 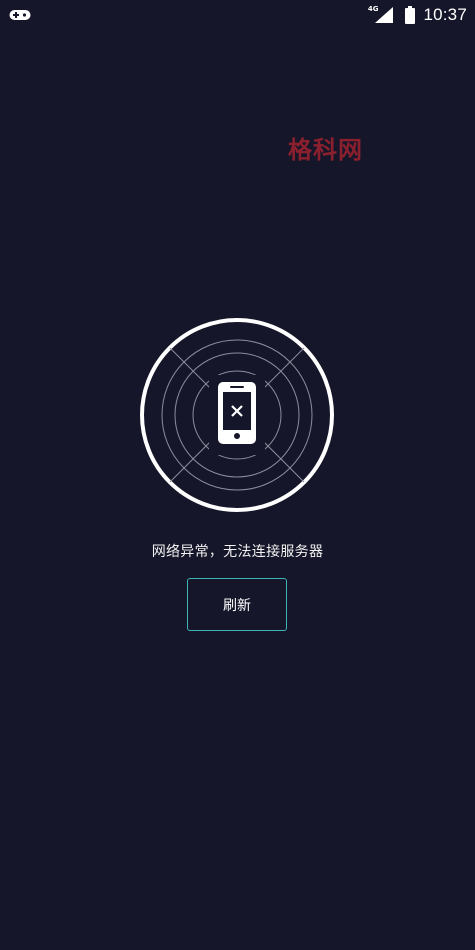 What do you see at coordinates (373, 9) in the screenshot?
I see `network-type: 4G` at bounding box center [373, 9].